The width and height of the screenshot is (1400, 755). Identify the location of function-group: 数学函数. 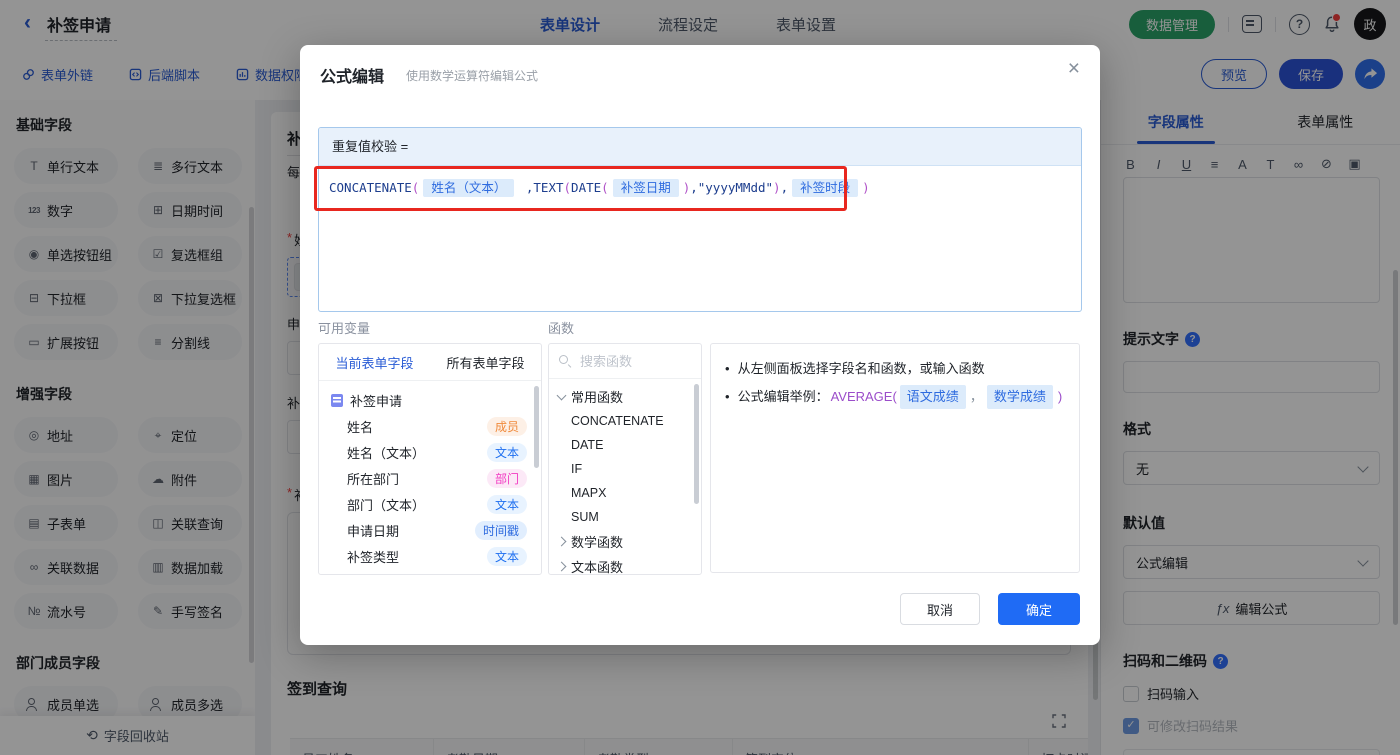
(625, 541).